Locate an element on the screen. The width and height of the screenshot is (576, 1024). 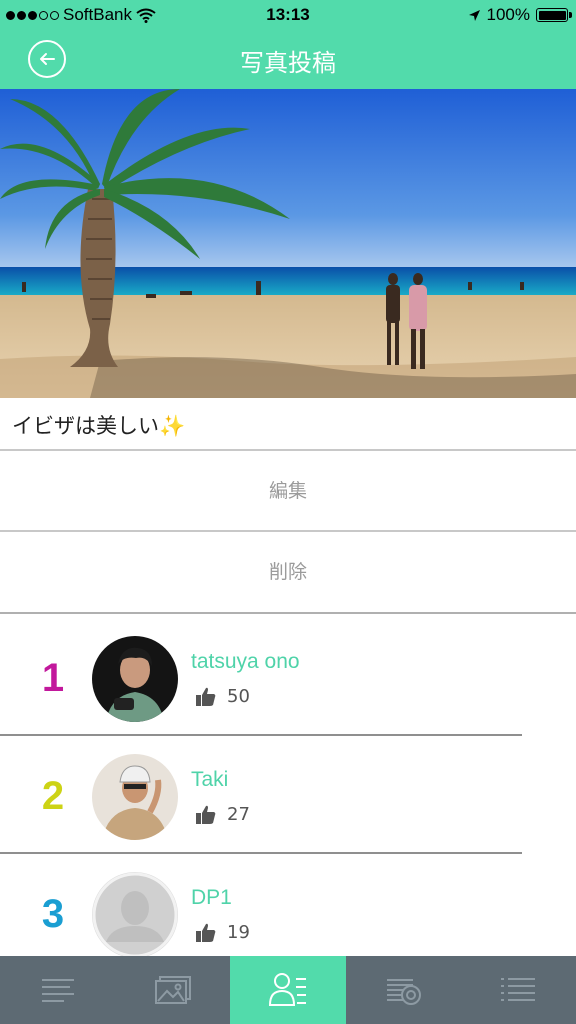
list-icon is located at coordinates (518, 989).